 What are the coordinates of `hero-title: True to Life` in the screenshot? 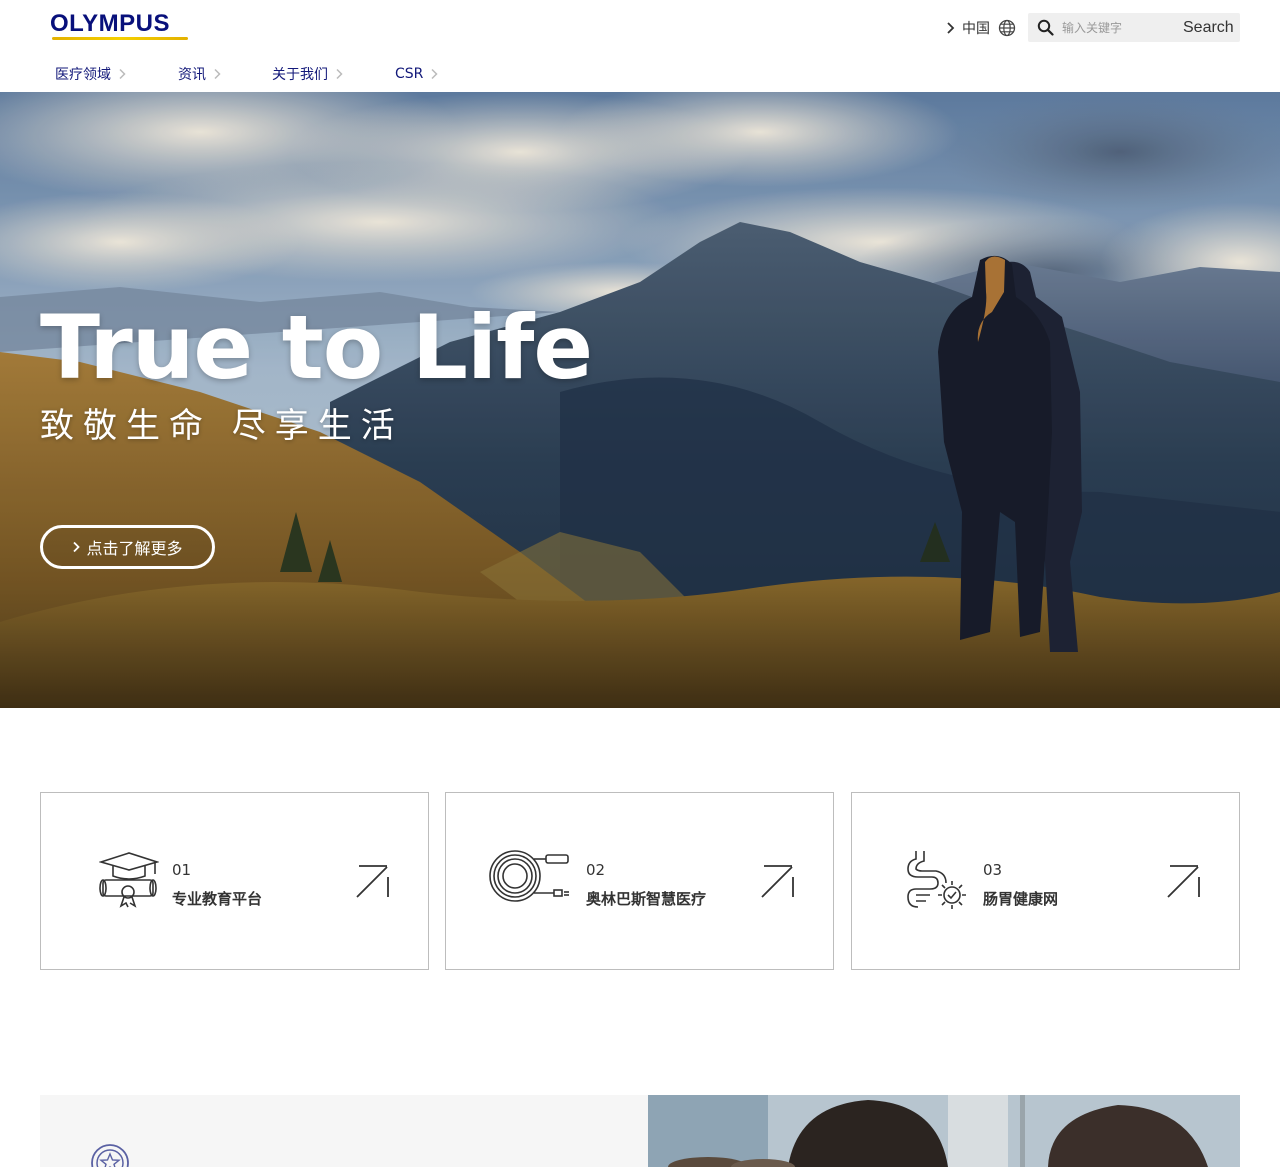 It's located at (316, 347).